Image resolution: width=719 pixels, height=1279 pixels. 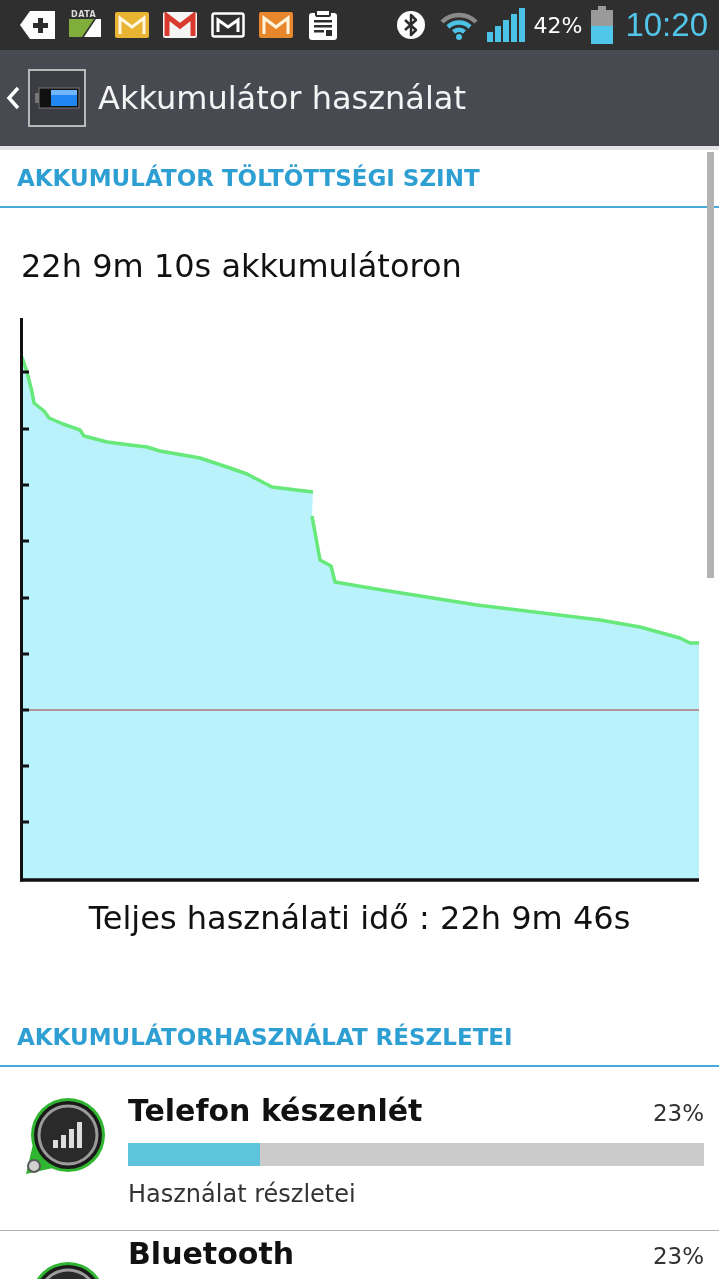 What do you see at coordinates (85, 27) in the screenshot?
I see `mobile-data-icon` at bounding box center [85, 27].